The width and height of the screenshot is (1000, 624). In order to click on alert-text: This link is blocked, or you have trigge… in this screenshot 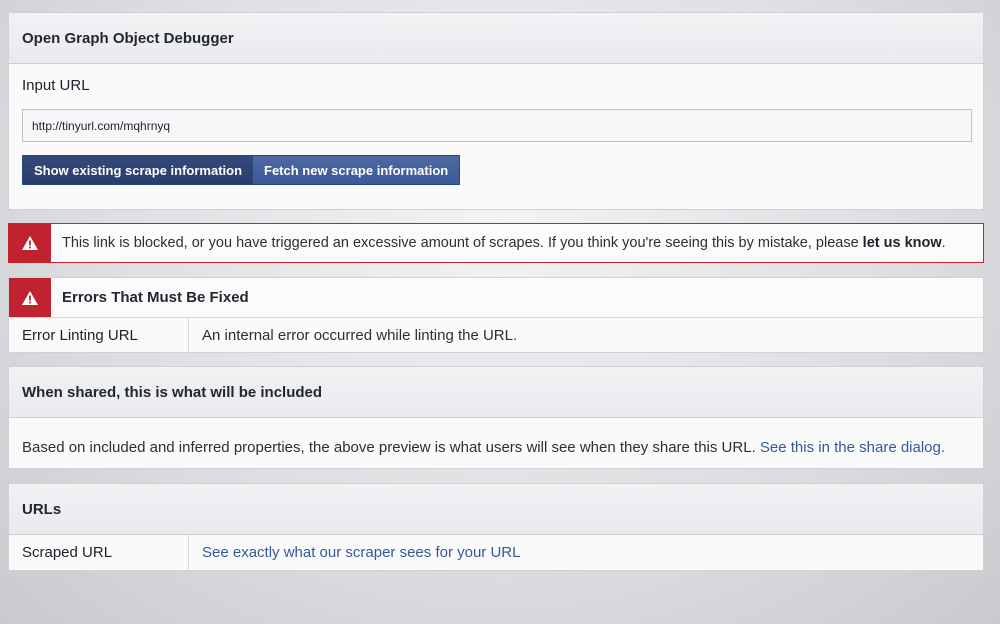, I will do `click(462, 243)`.